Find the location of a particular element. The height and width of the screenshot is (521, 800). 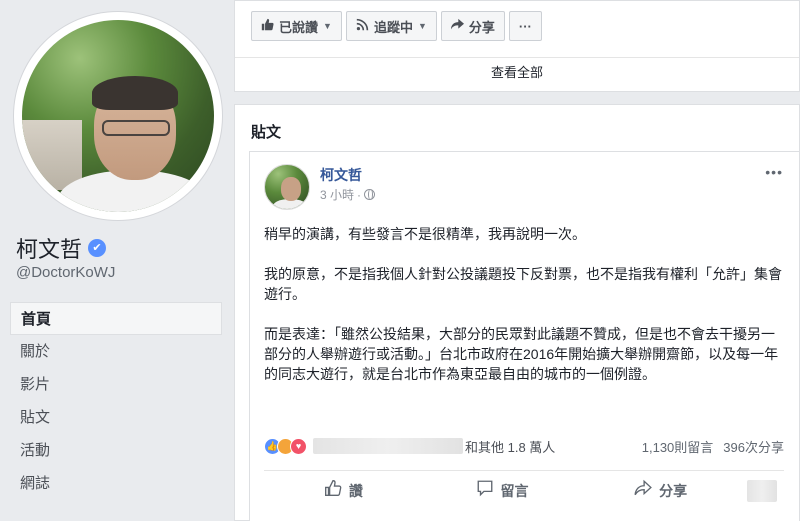

post-meta: 3 小時 · is located at coordinates (348, 194).